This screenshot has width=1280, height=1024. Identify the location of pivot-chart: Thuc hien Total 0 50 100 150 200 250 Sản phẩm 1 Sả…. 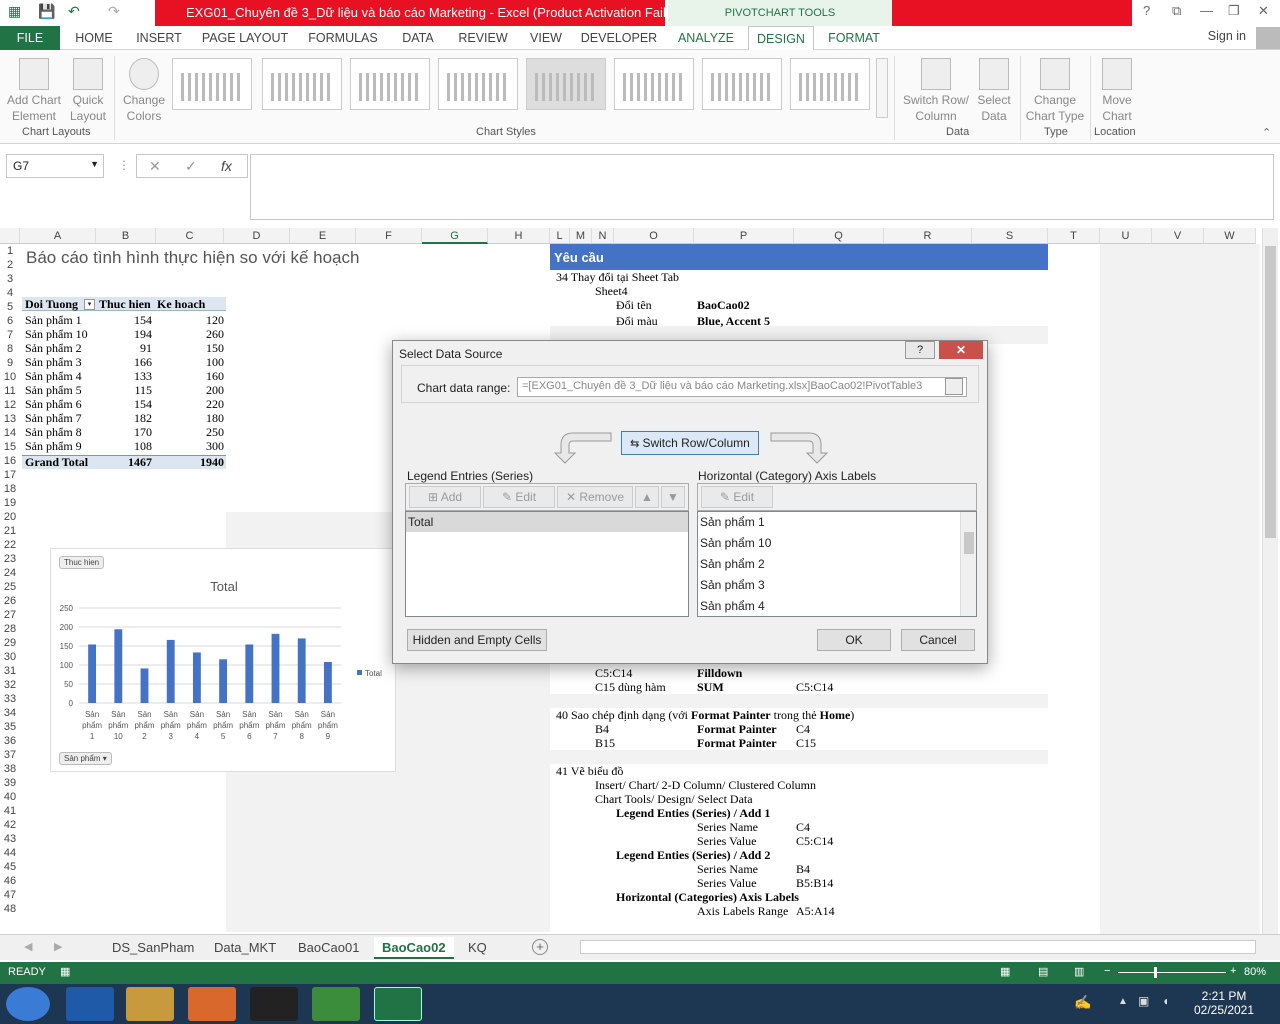
(223, 660).